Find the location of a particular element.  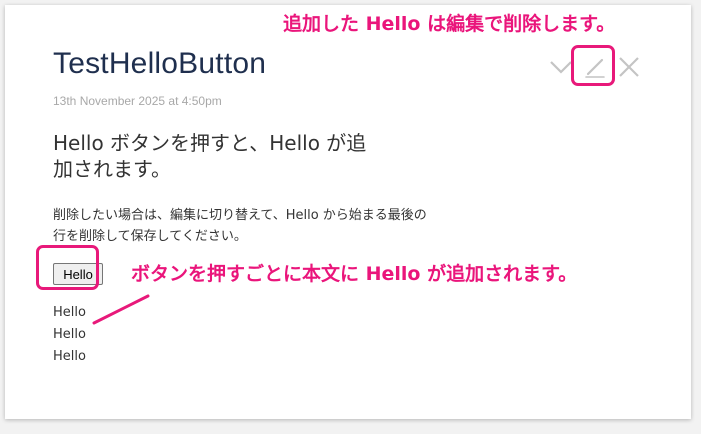

page-title: TestHelloButton is located at coordinates (160, 63).